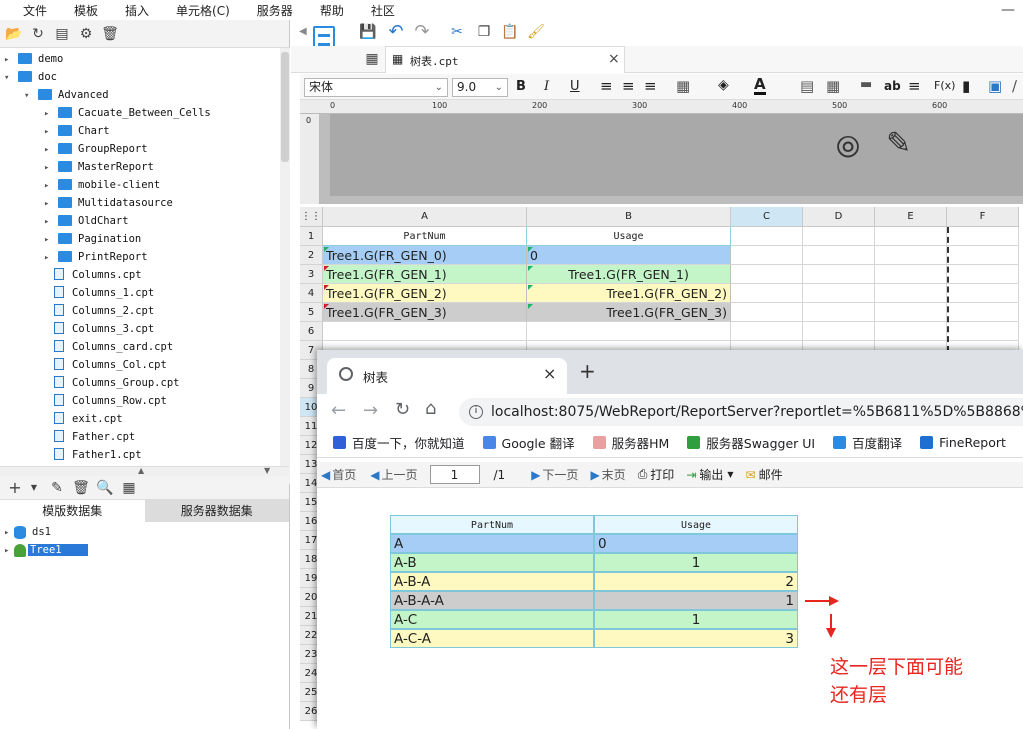  What do you see at coordinates (425, 236) in the screenshot?
I see `header-cell: PartNum` at bounding box center [425, 236].